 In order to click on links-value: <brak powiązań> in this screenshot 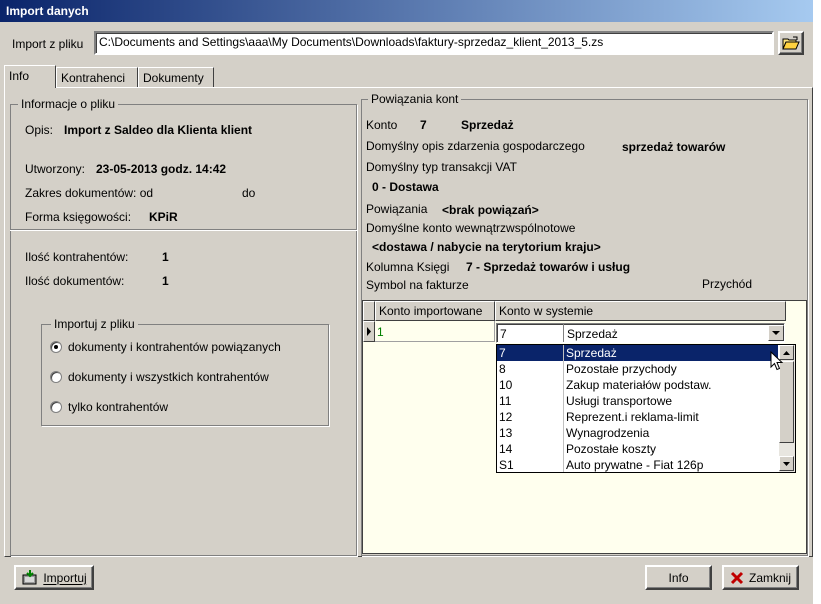, I will do `click(490, 210)`.